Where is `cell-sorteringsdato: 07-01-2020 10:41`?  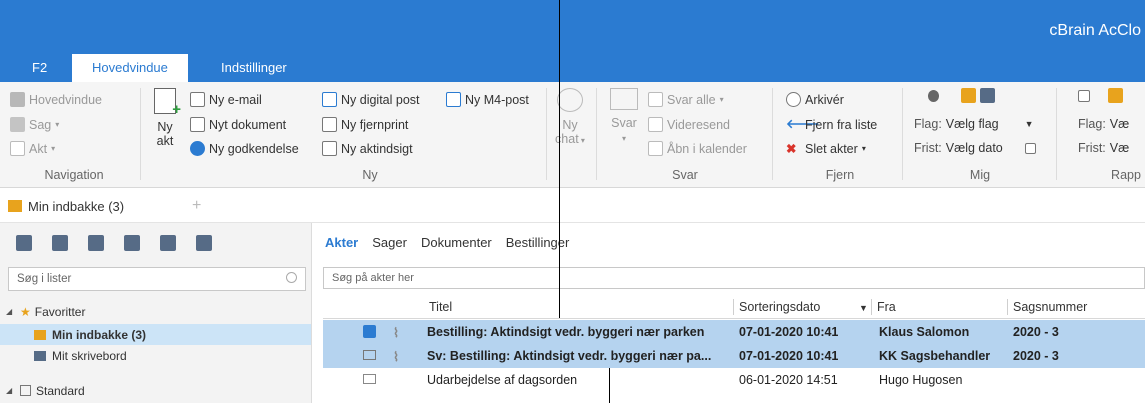 cell-sorteringsdato: 07-01-2020 10:41 is located at coordinates (789, 332).